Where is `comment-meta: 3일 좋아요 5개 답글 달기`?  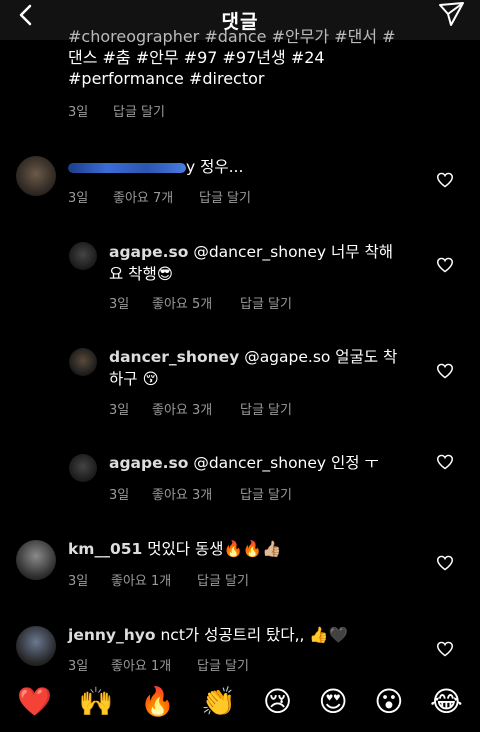 comment-meta: 3일 좋아요 5개 답글 달기 is located at coordinates (200, 302).